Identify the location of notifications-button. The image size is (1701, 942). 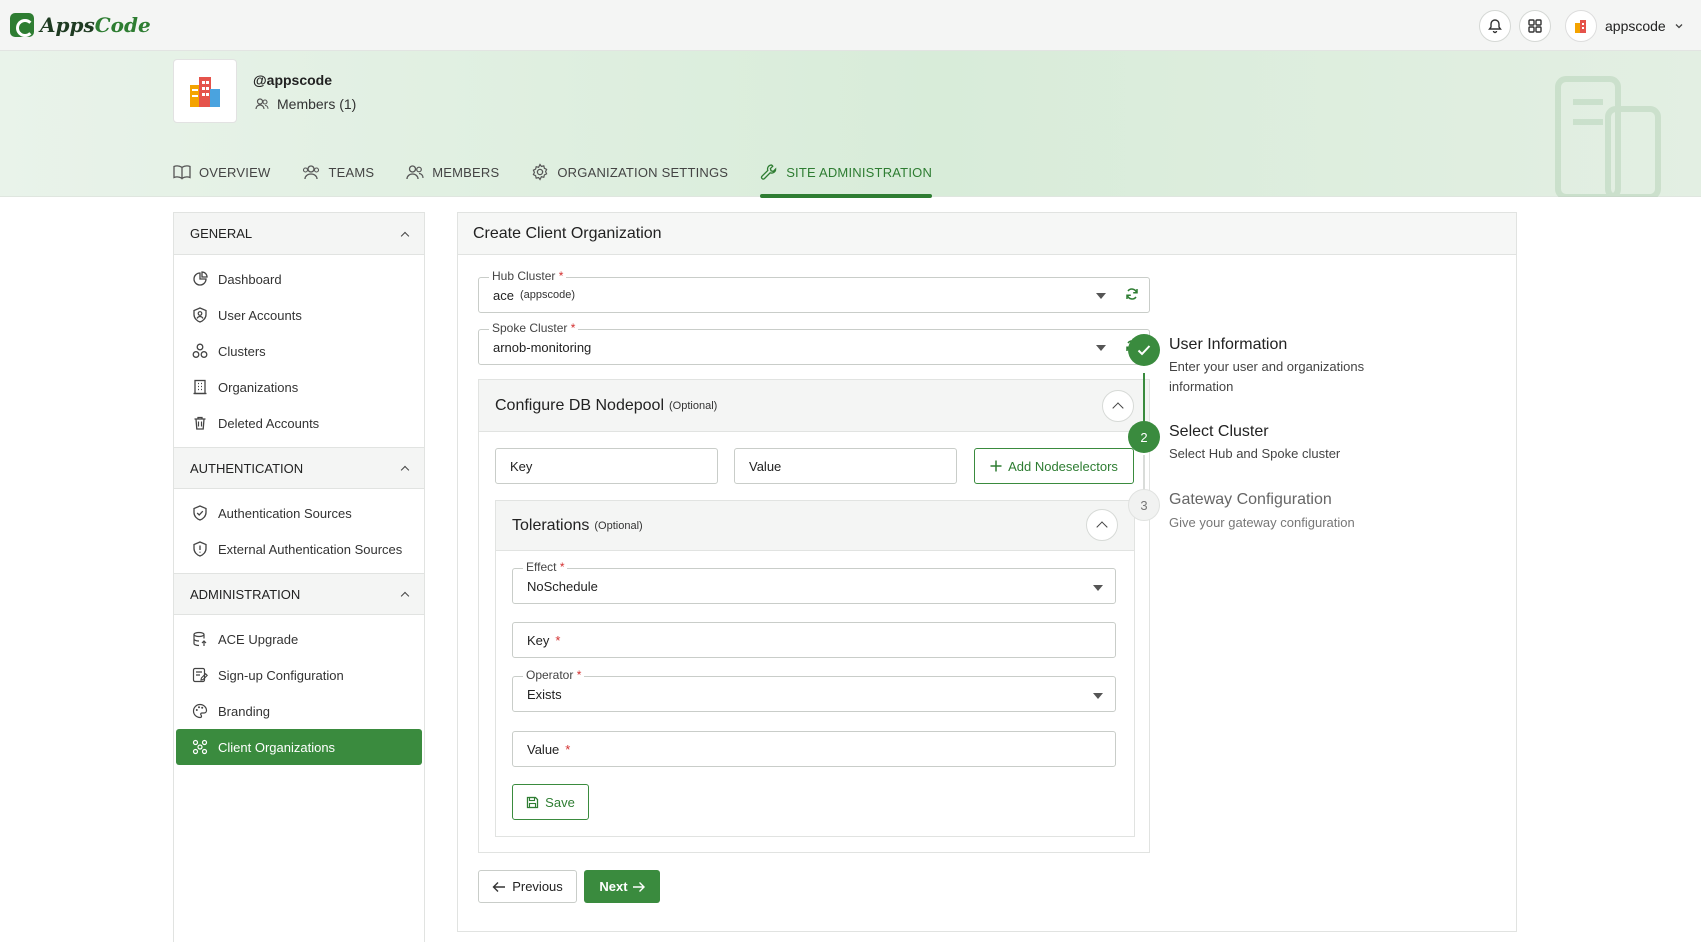
(1495, 26).